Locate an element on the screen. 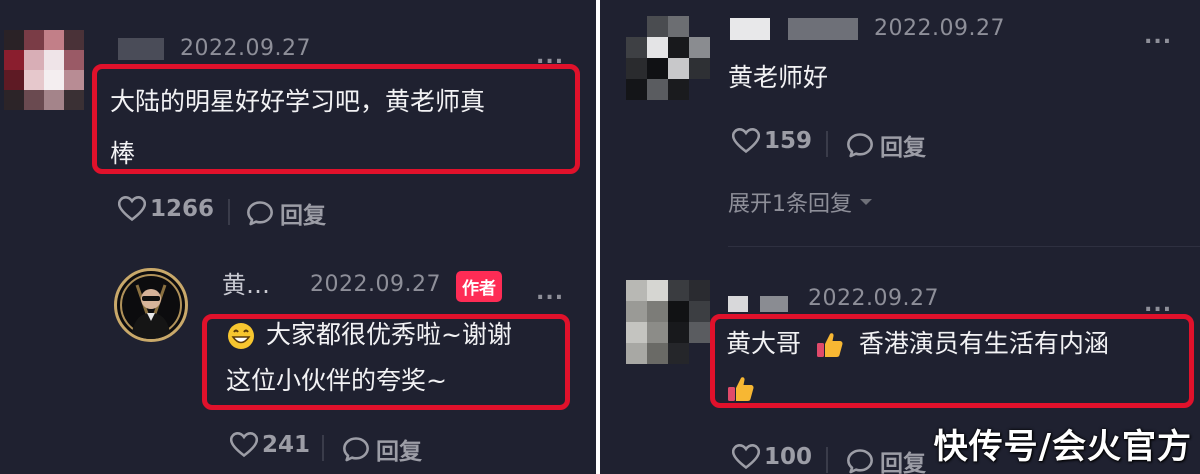  grinning-emoji-icon is located at coordinates (241, 336).